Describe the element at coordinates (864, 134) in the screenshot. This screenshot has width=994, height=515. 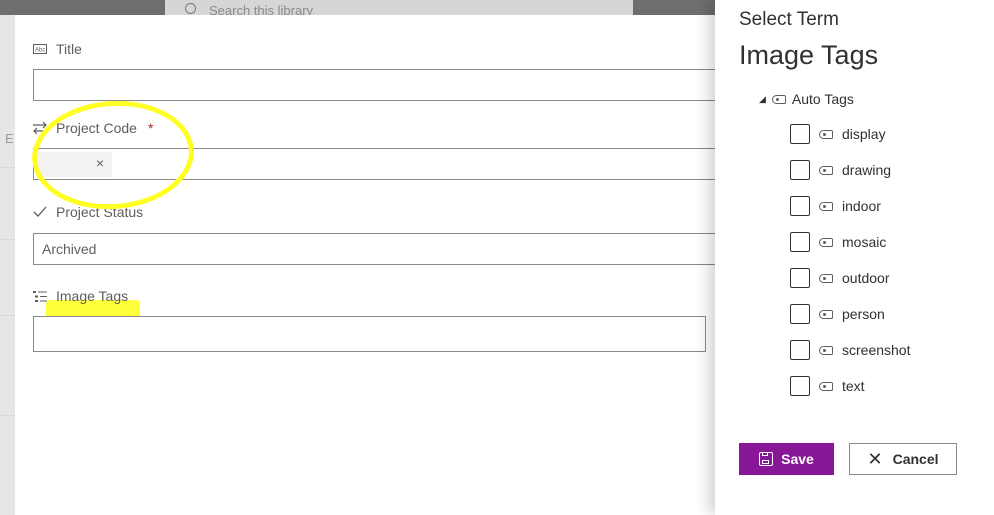
I see `term-label: display` at that location.